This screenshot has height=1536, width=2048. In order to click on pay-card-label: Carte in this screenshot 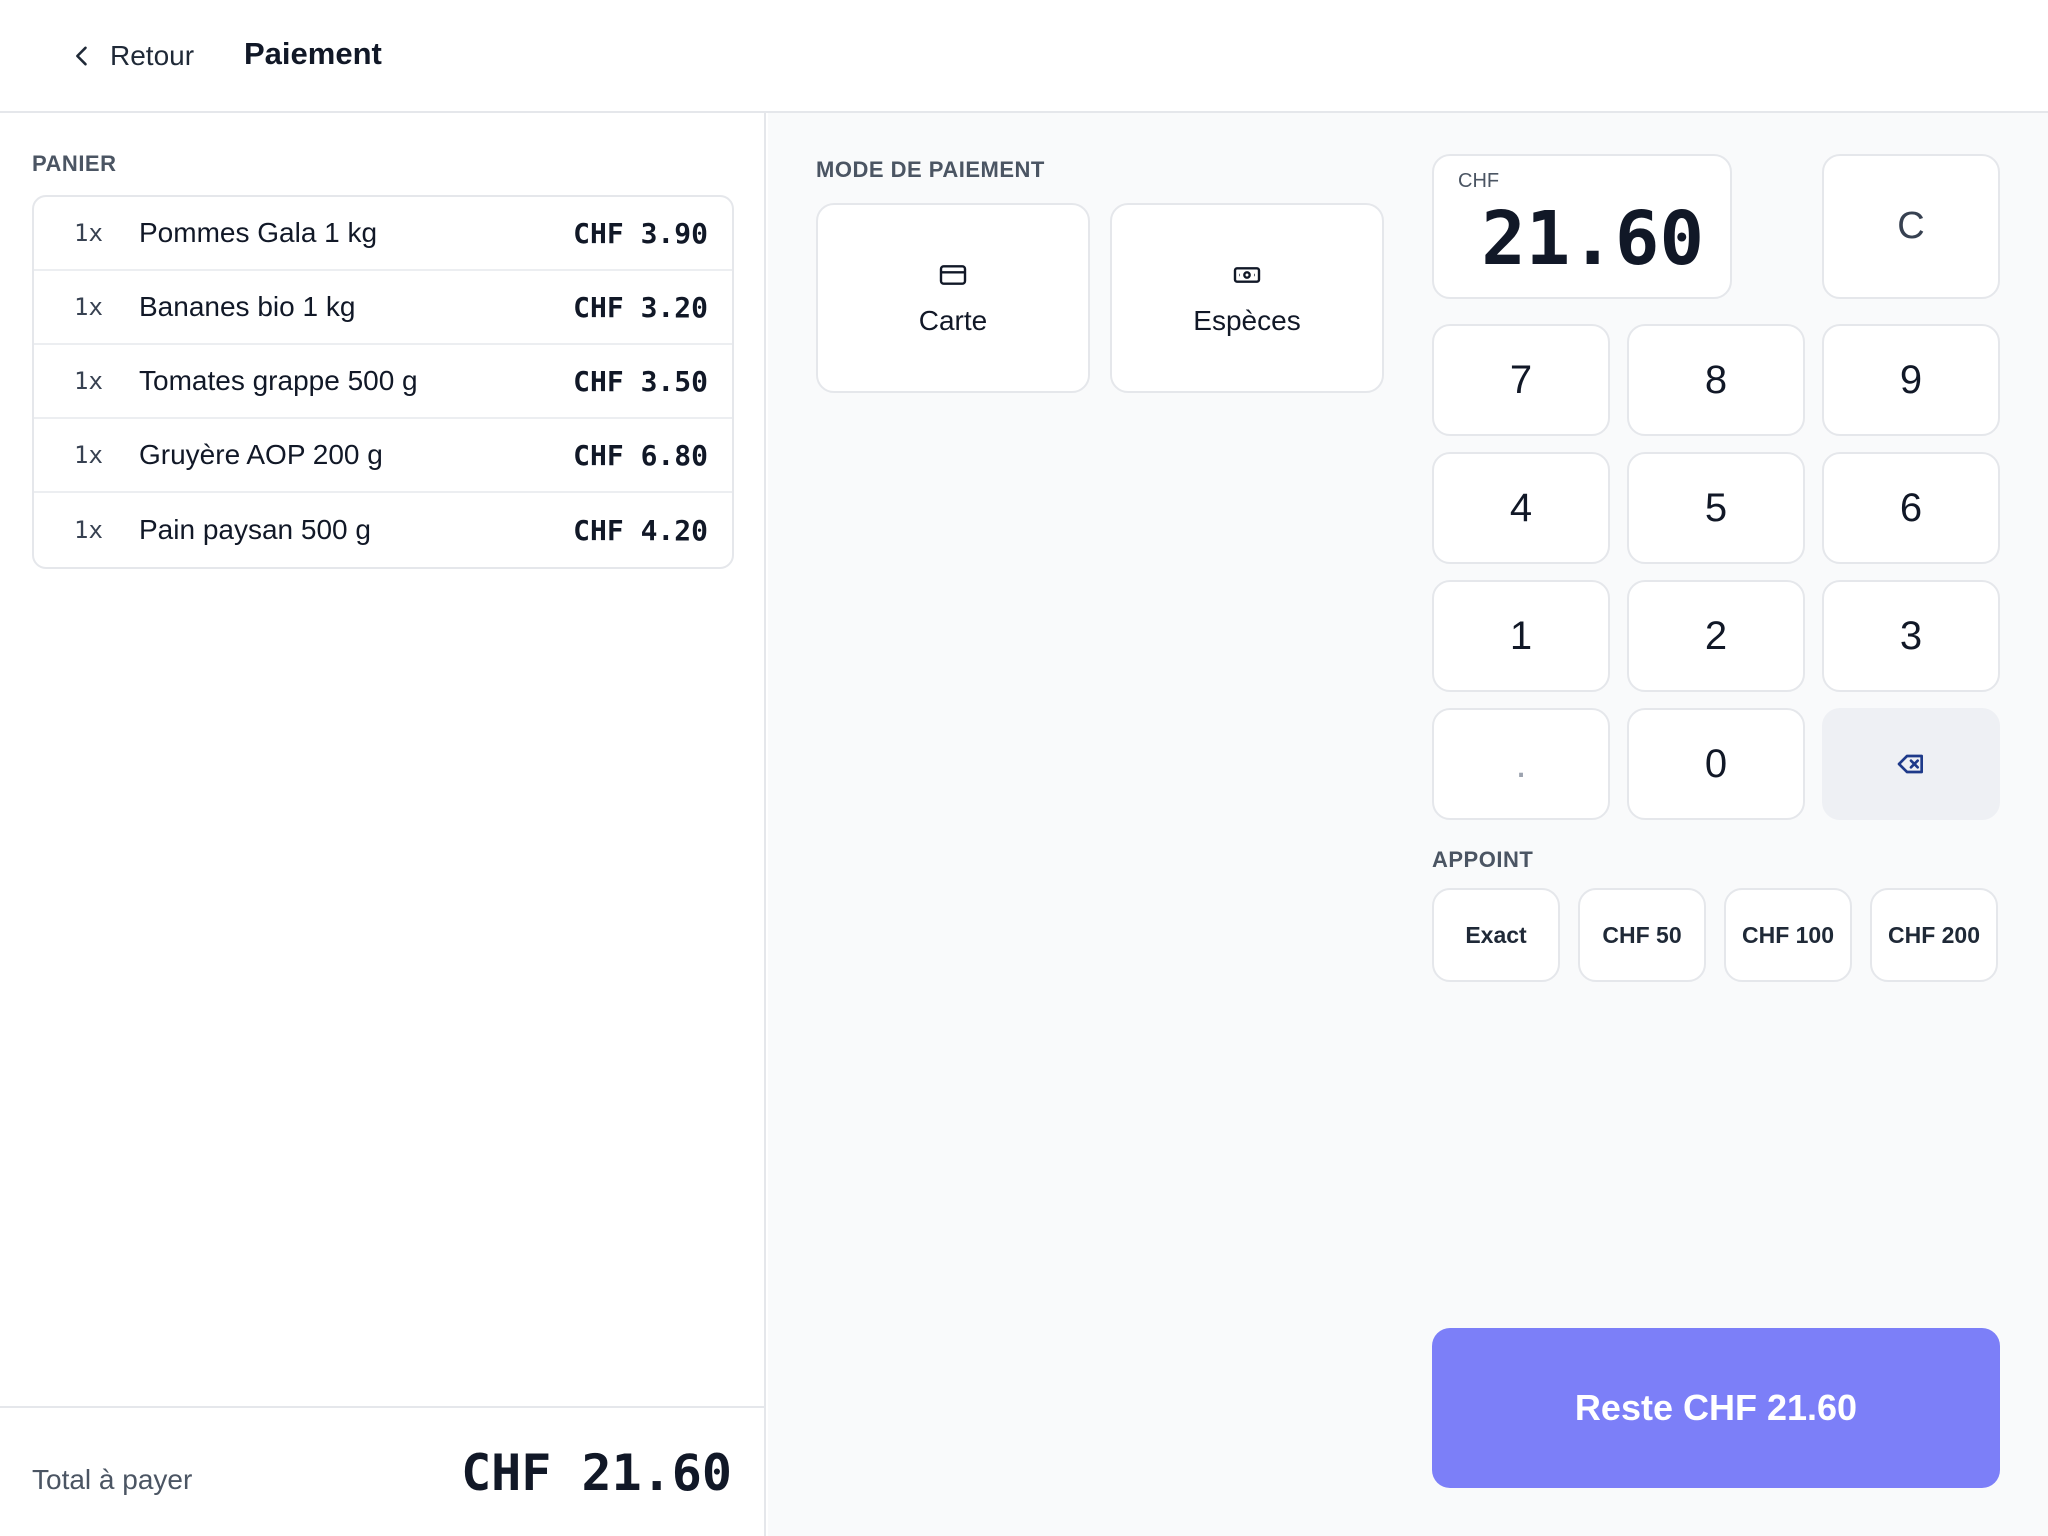, I will do `click(953, 320)`.